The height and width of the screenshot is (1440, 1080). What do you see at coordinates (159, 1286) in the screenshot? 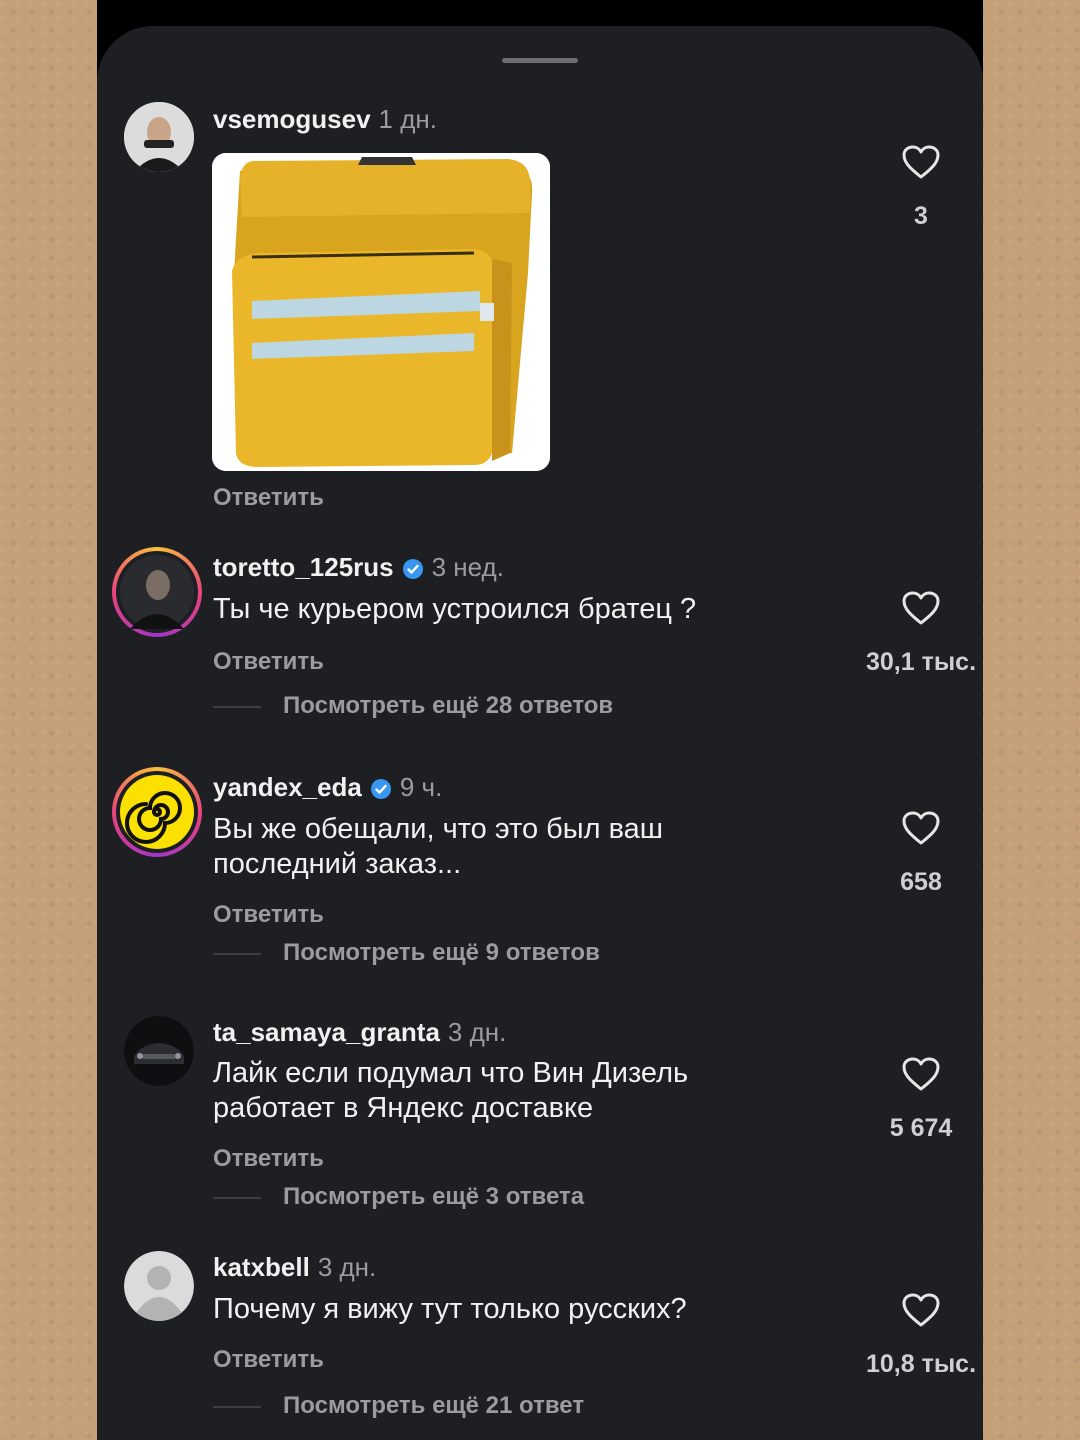
I see `avatar-icon` at bounding box center [159, 1286].